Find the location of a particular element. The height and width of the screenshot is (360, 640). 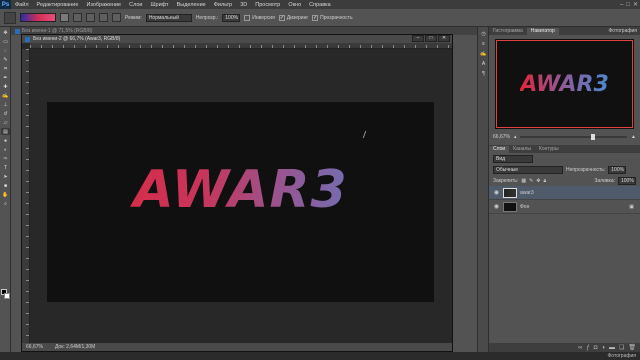

shape-tool-icon: ■ is located at coordinates (5, 185).